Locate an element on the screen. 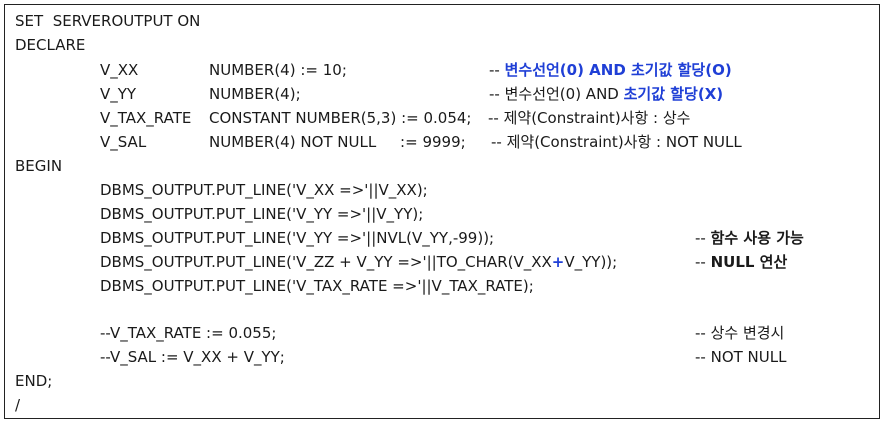  declare-keyword: DECLARE is located at coordinates (50, 45).